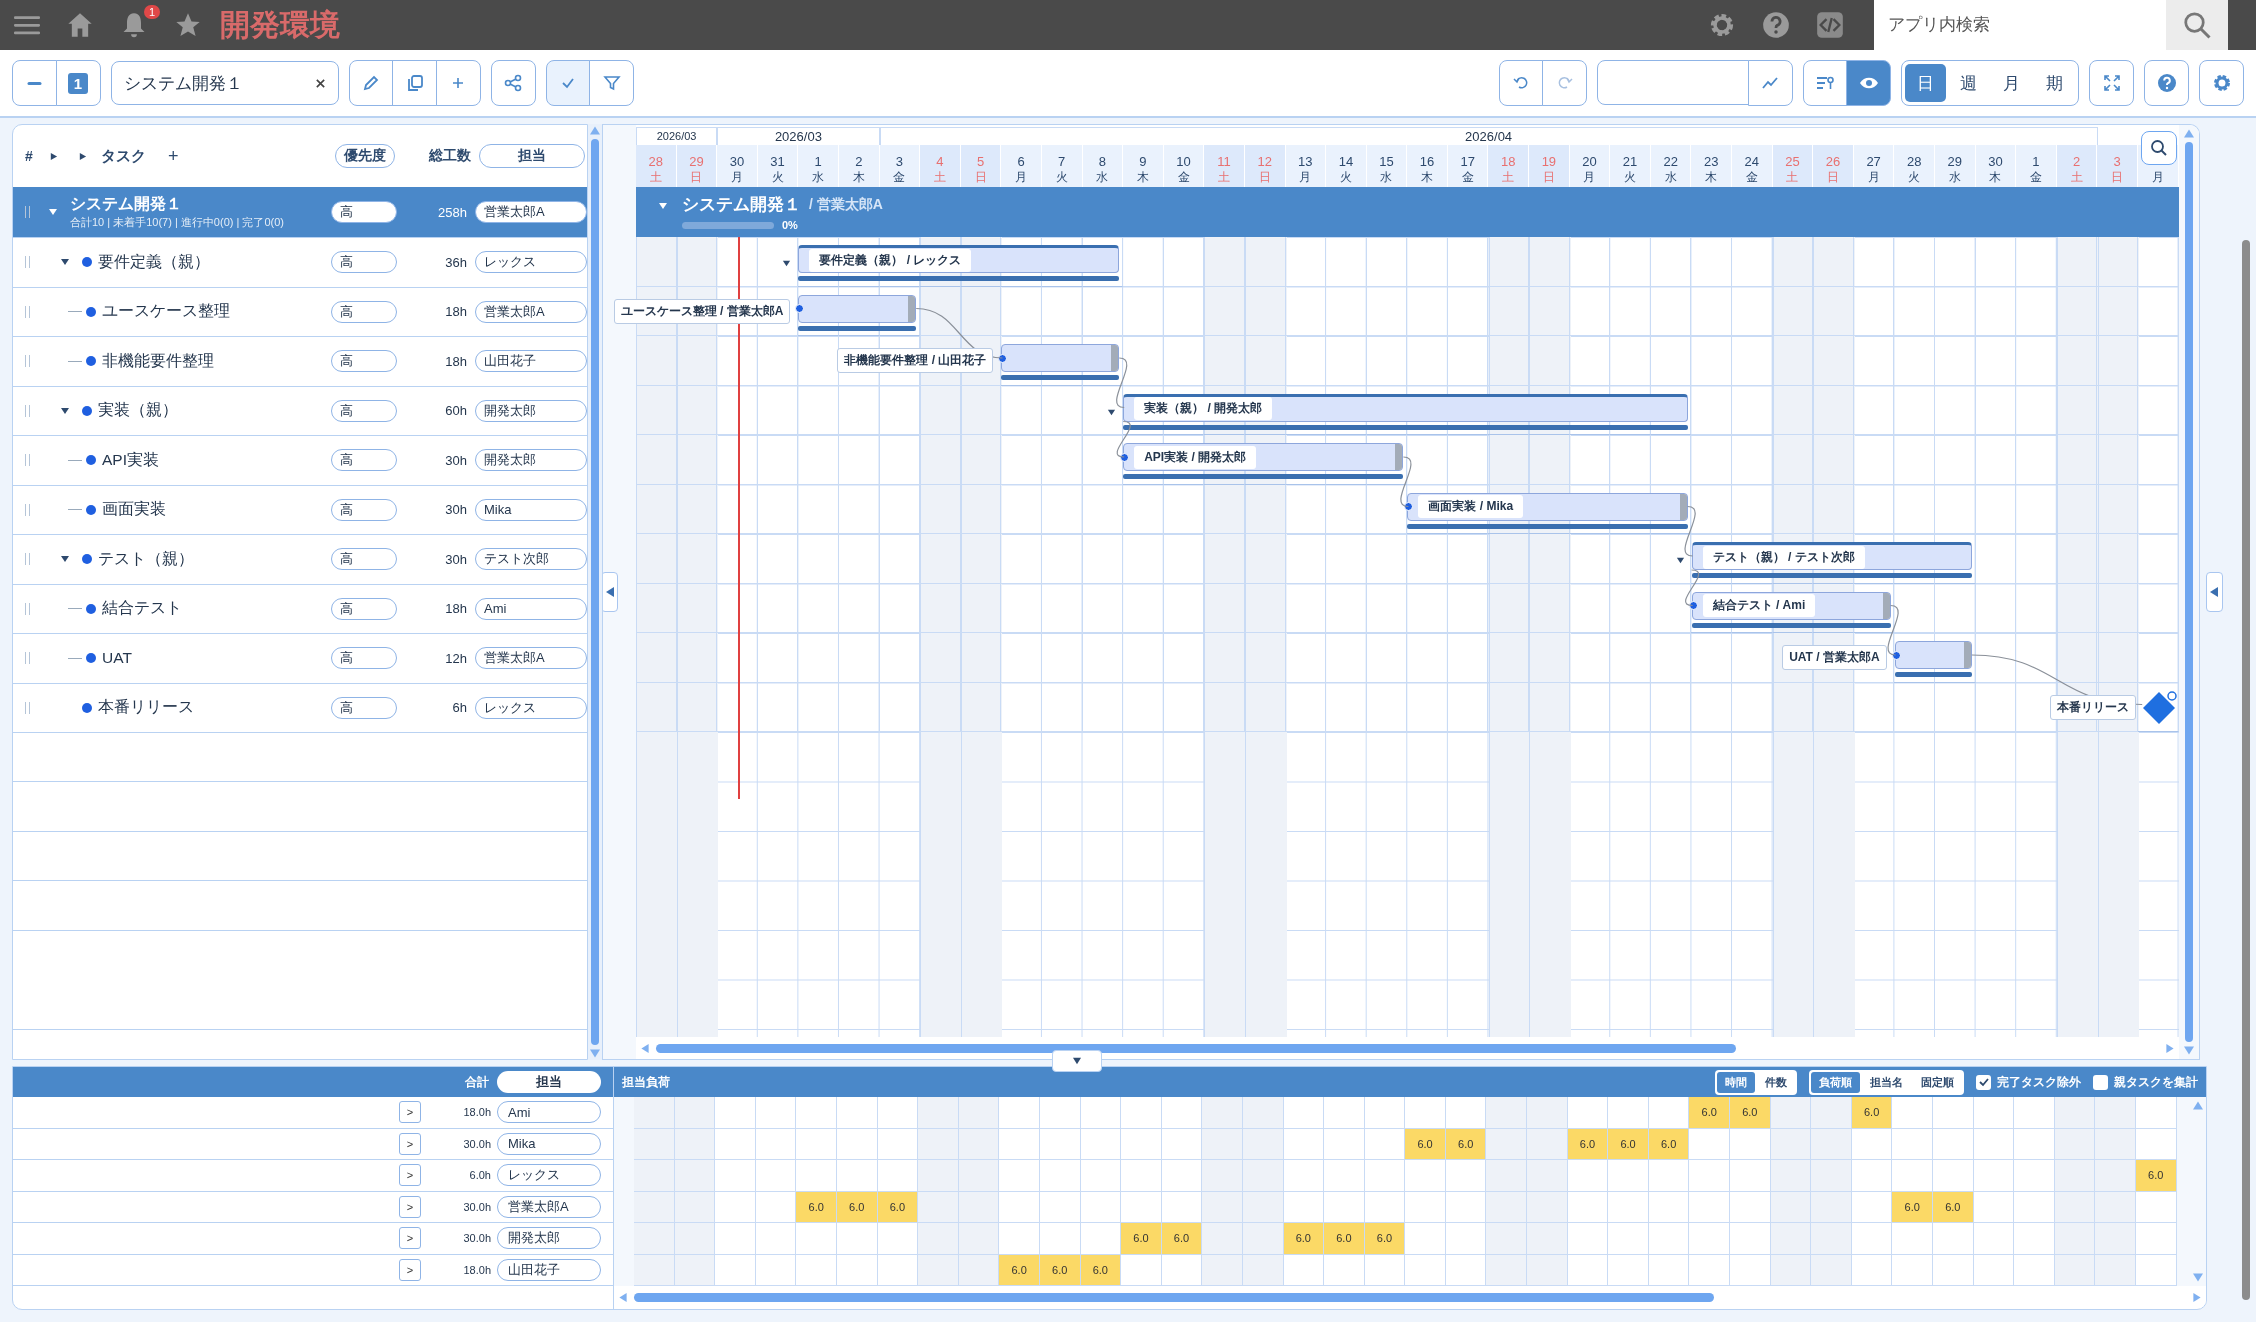 This screenshot has width=2256, height=1322. Describe the element at coordinates (513, 83) in the screenshot. I see `share-button` at that location.